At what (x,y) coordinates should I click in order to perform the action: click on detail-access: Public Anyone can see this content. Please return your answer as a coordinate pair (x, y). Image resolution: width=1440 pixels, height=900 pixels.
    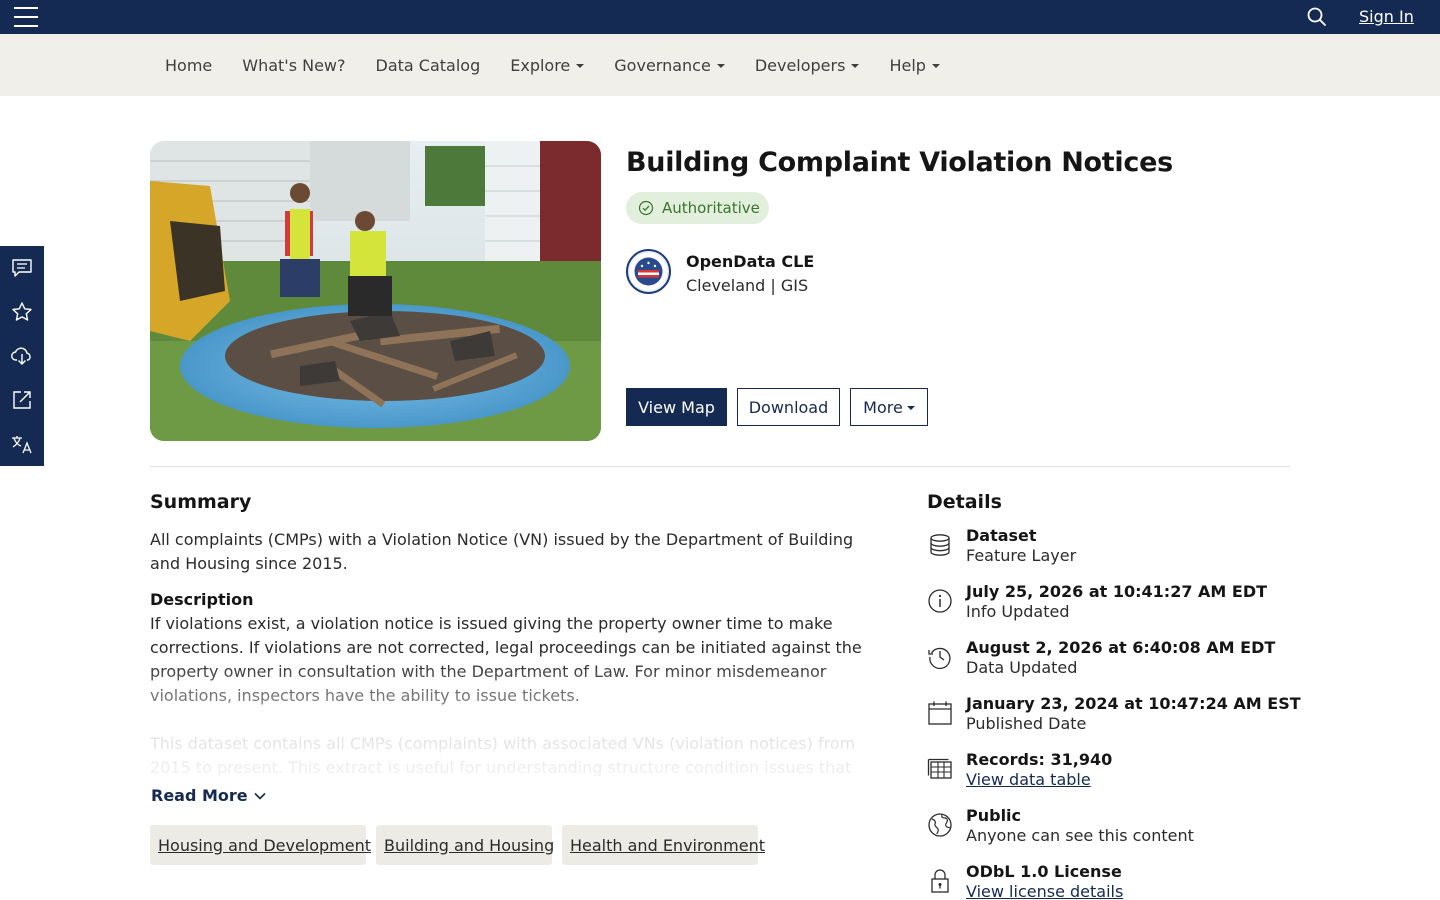
    Looking at the image, I should click on (1107, 828).